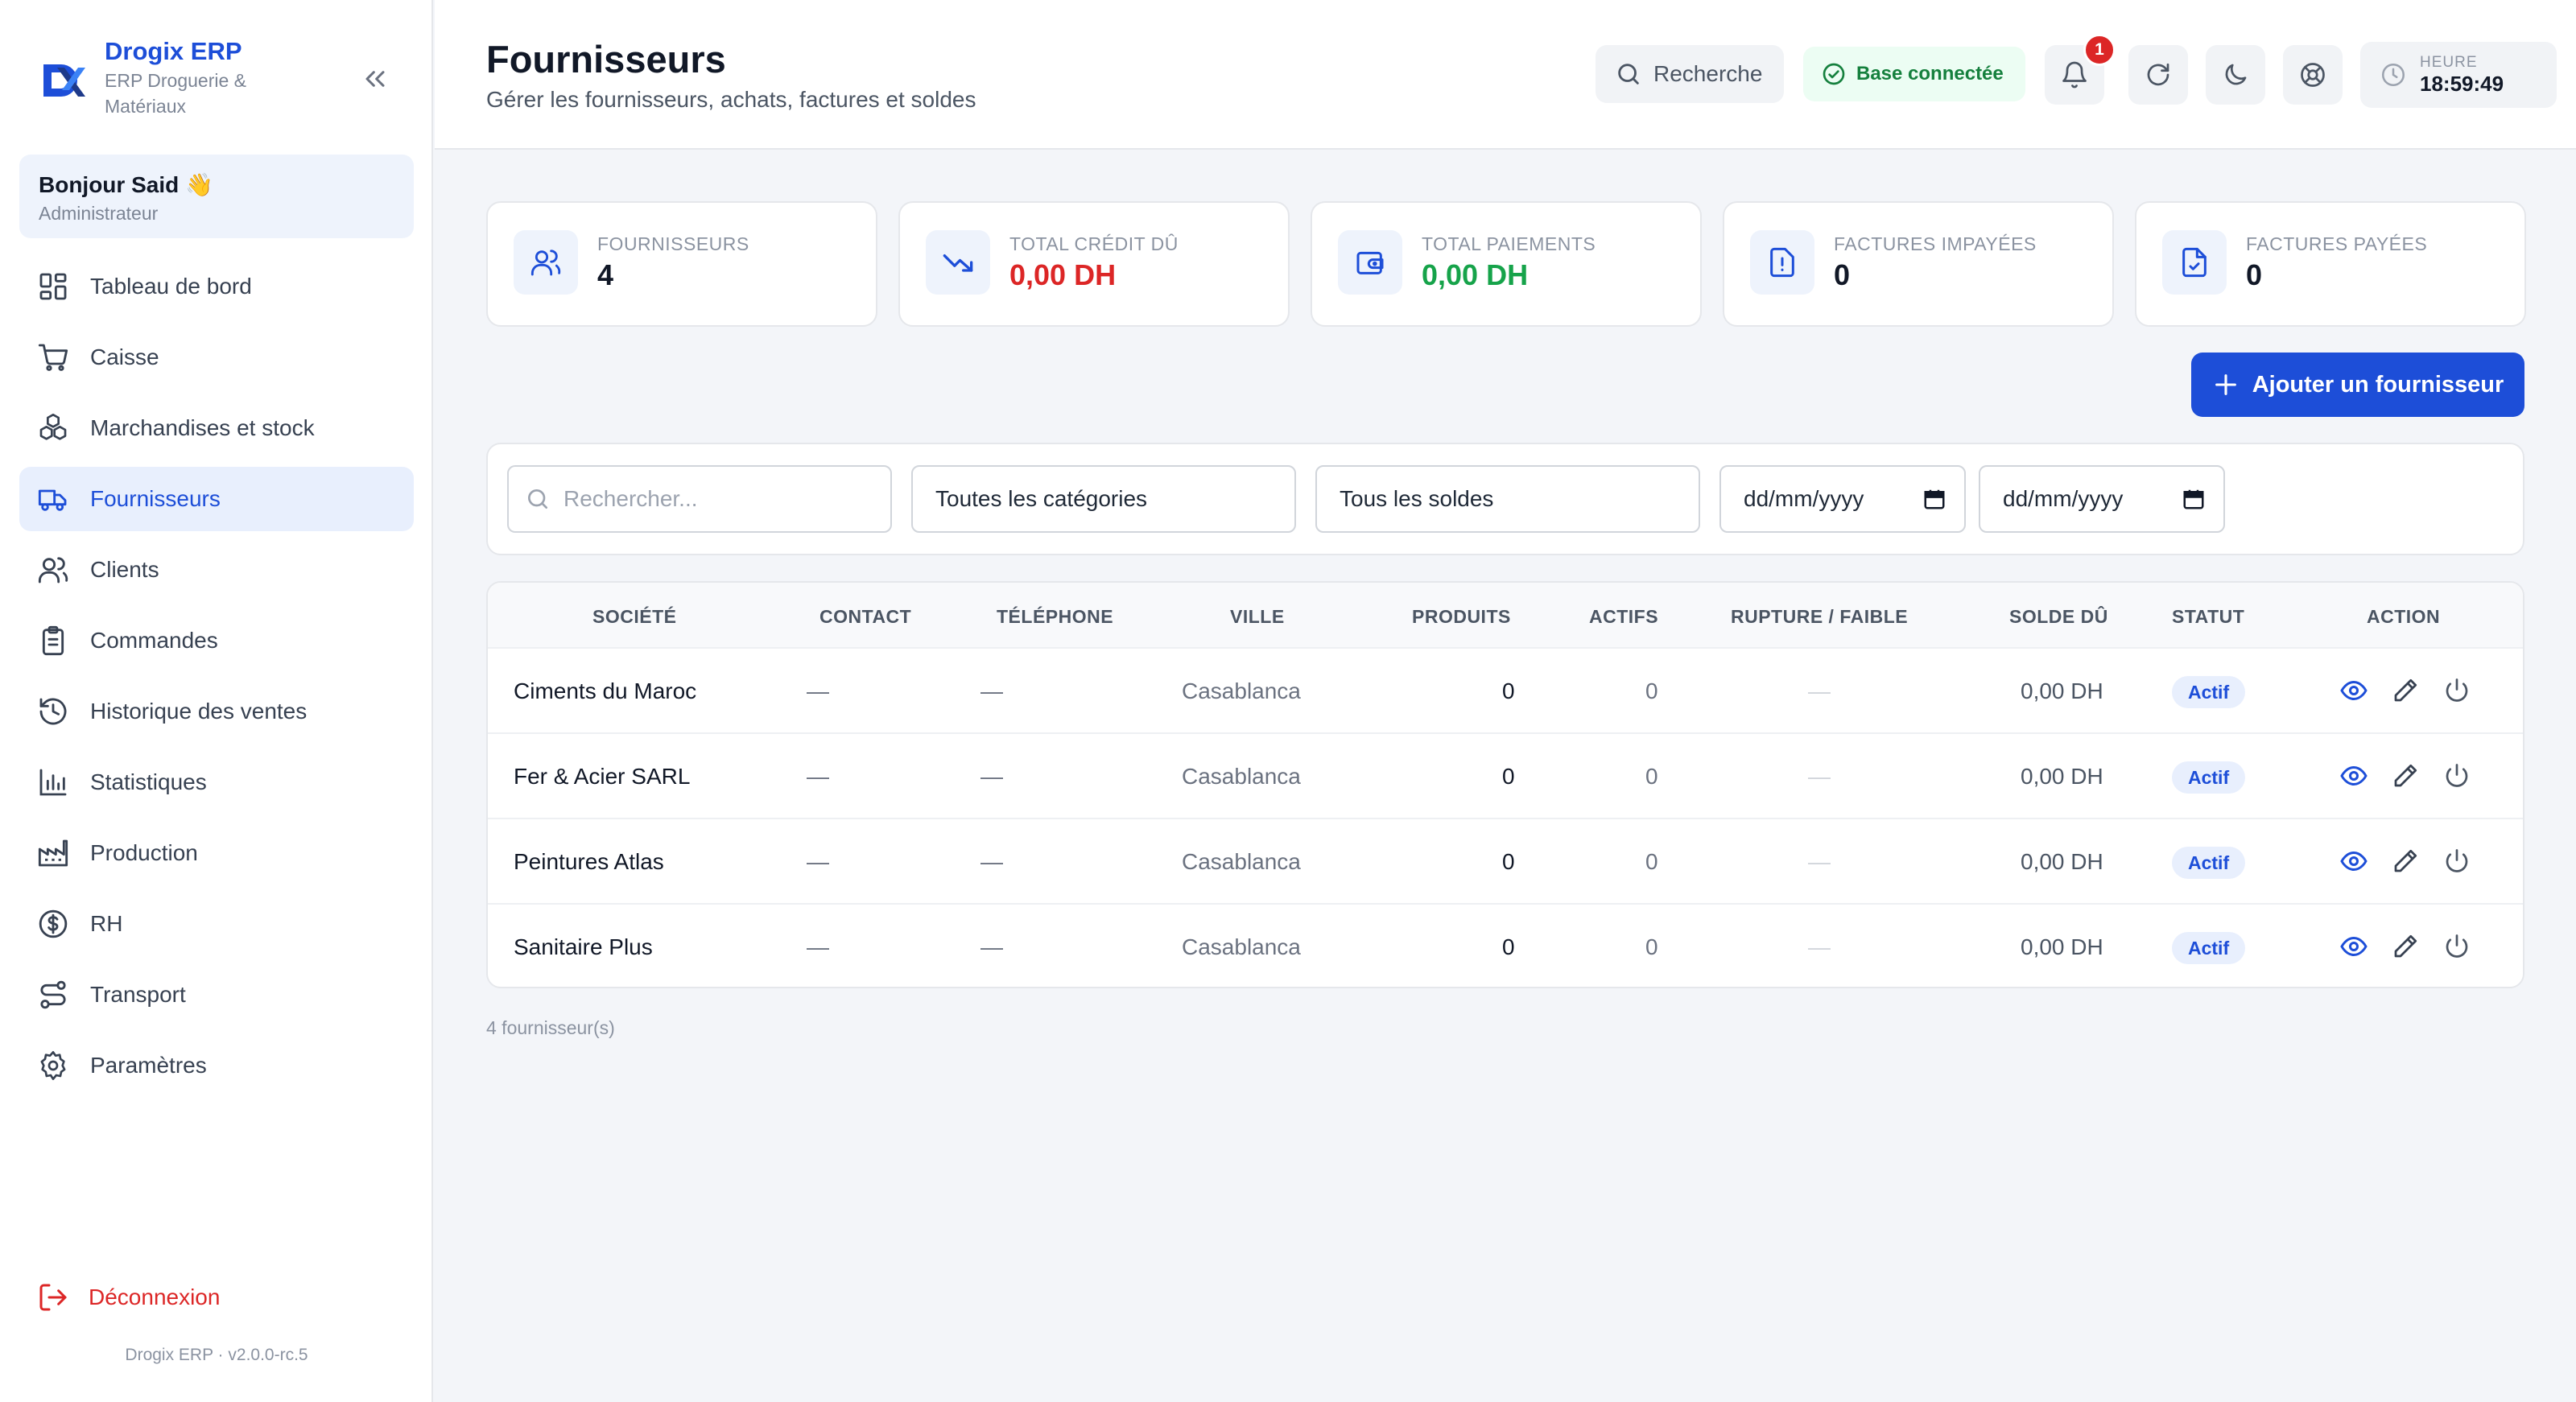 The image size is (2576, 1402). What do you see at coordinates (1507, 499) in the screenshot?
I see `balance-select: Tous les soldes` at bounding box center [1507, 499].